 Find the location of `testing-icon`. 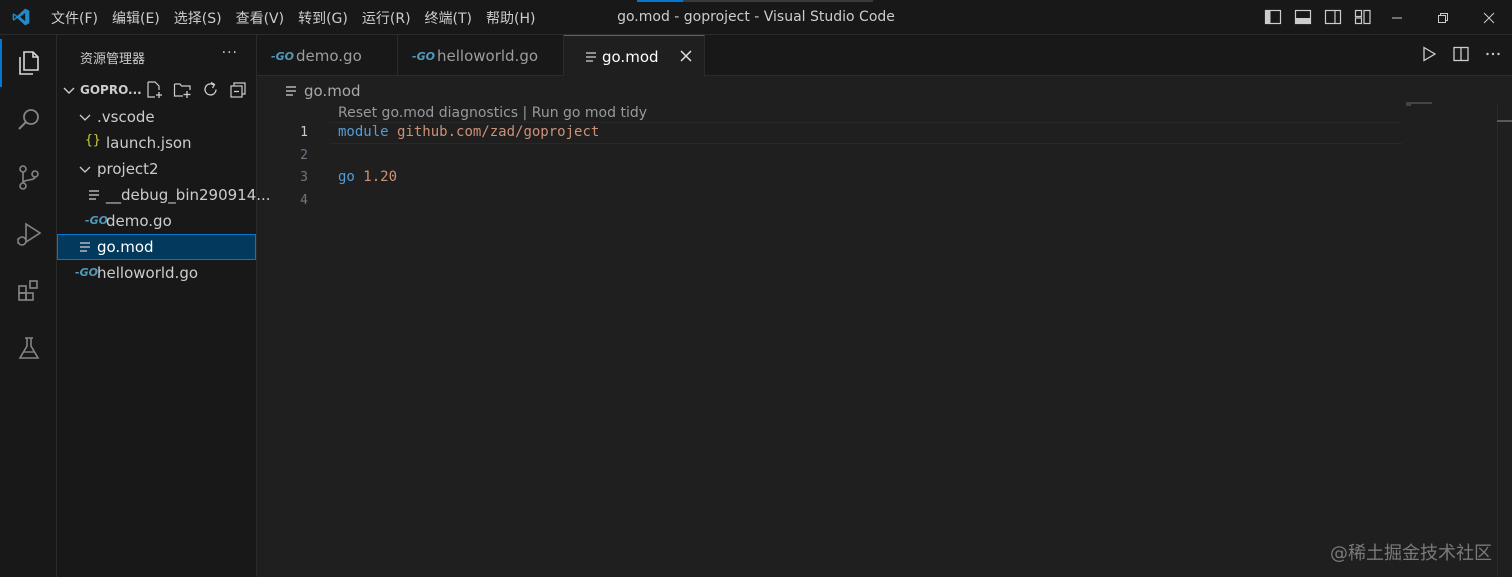

testing-icon is located at coordinates (28, 348).